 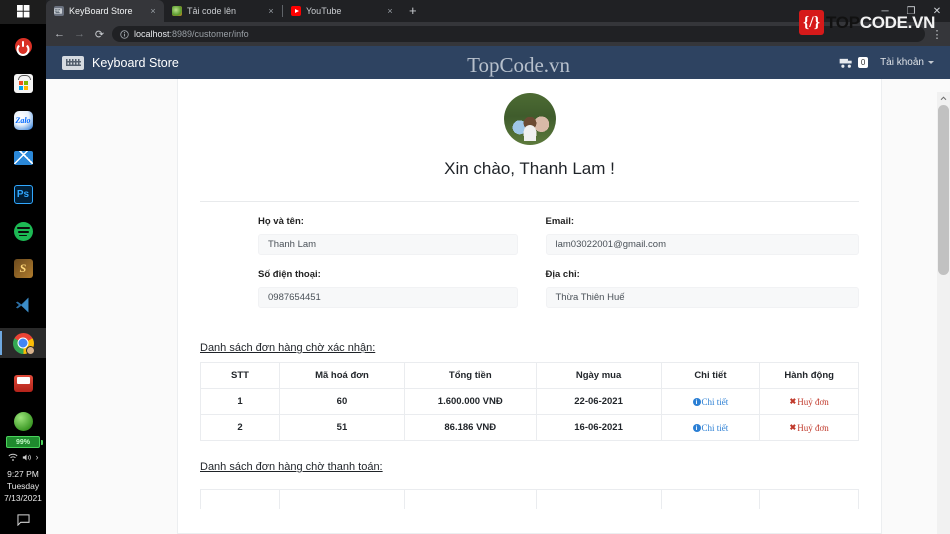 What do you see at coordinates (931, 62) in the screenshot?
I see `chevron-down-icon` at bounding box center [931, 62].